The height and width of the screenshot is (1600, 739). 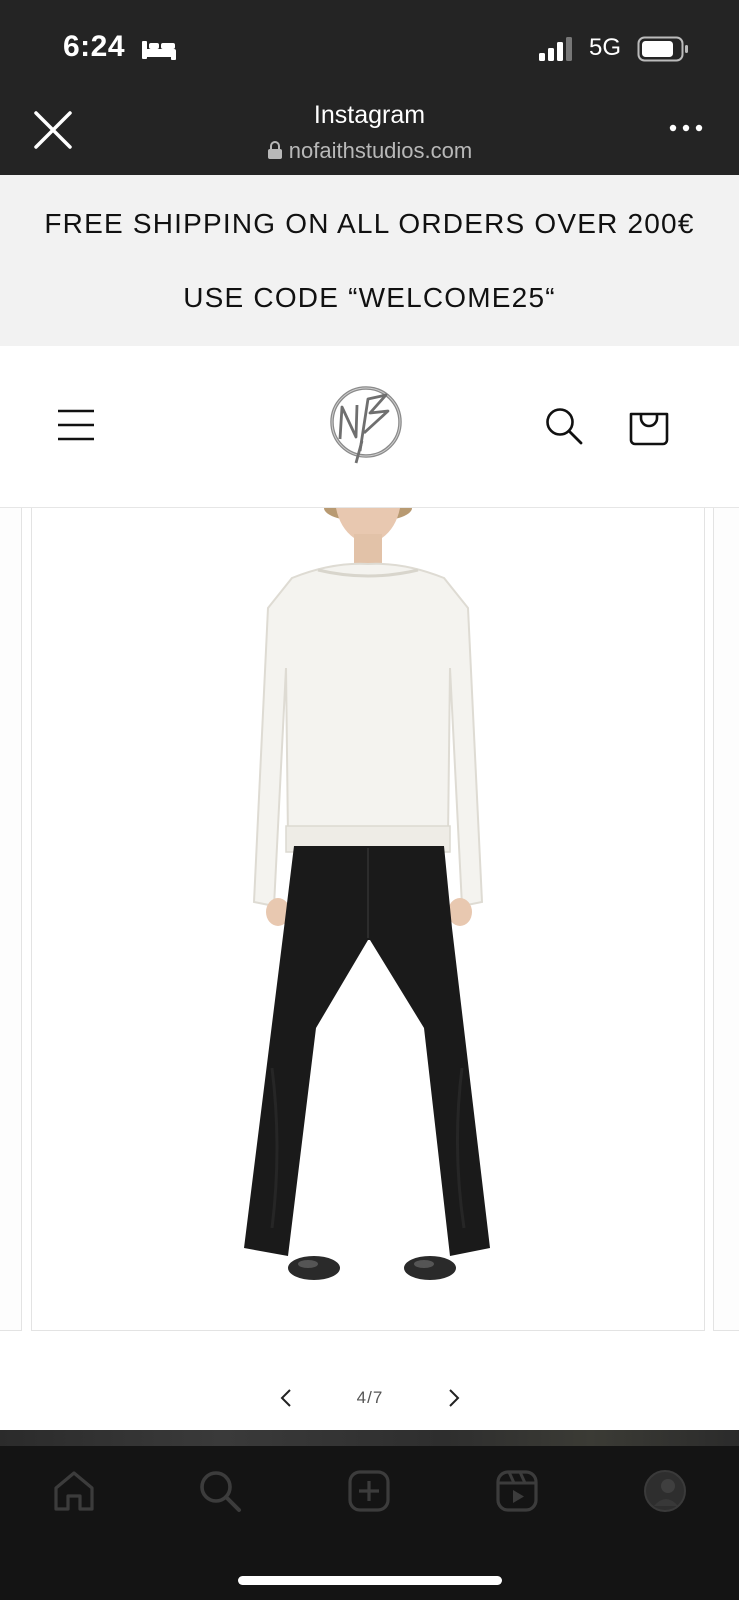 I want to click on slide-counter: 4/7, so click(x=370, y=1397).